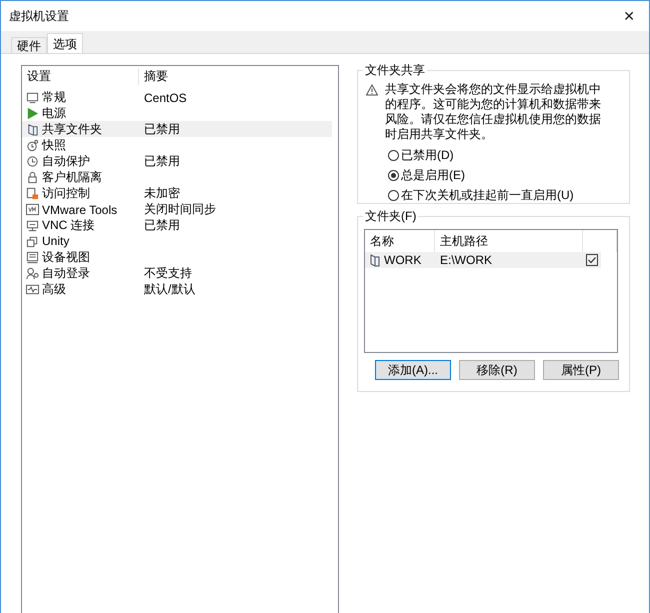 The width and height of the screenshot is (650, 613). I want to click on column-header: 摘要, so click(238, 76).